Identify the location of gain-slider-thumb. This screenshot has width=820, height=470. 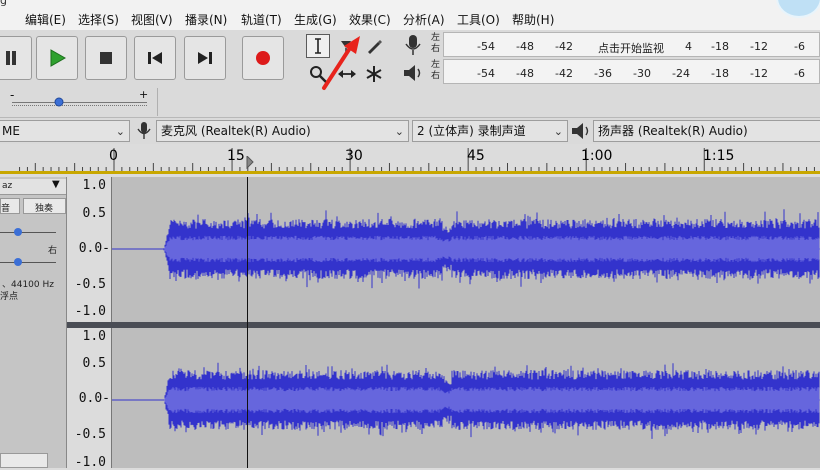
(18, 232).